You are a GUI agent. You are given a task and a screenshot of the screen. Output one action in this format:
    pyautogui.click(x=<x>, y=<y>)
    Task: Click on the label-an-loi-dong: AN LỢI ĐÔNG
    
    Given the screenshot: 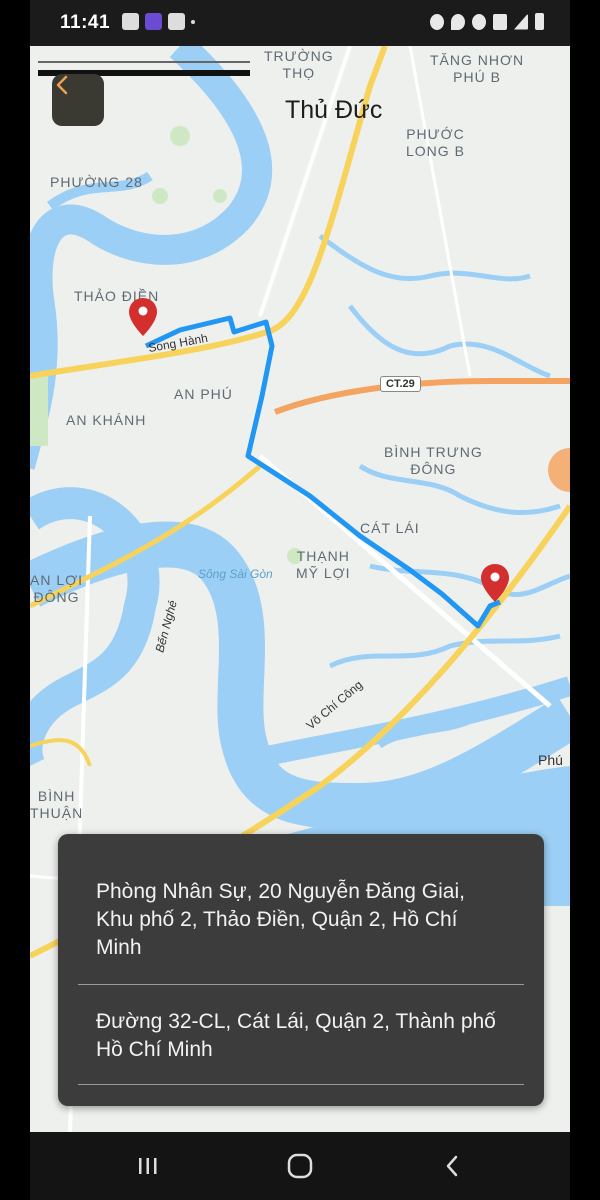 What is the action you would take?
    pyautogui.click(x=57, y=588)
    